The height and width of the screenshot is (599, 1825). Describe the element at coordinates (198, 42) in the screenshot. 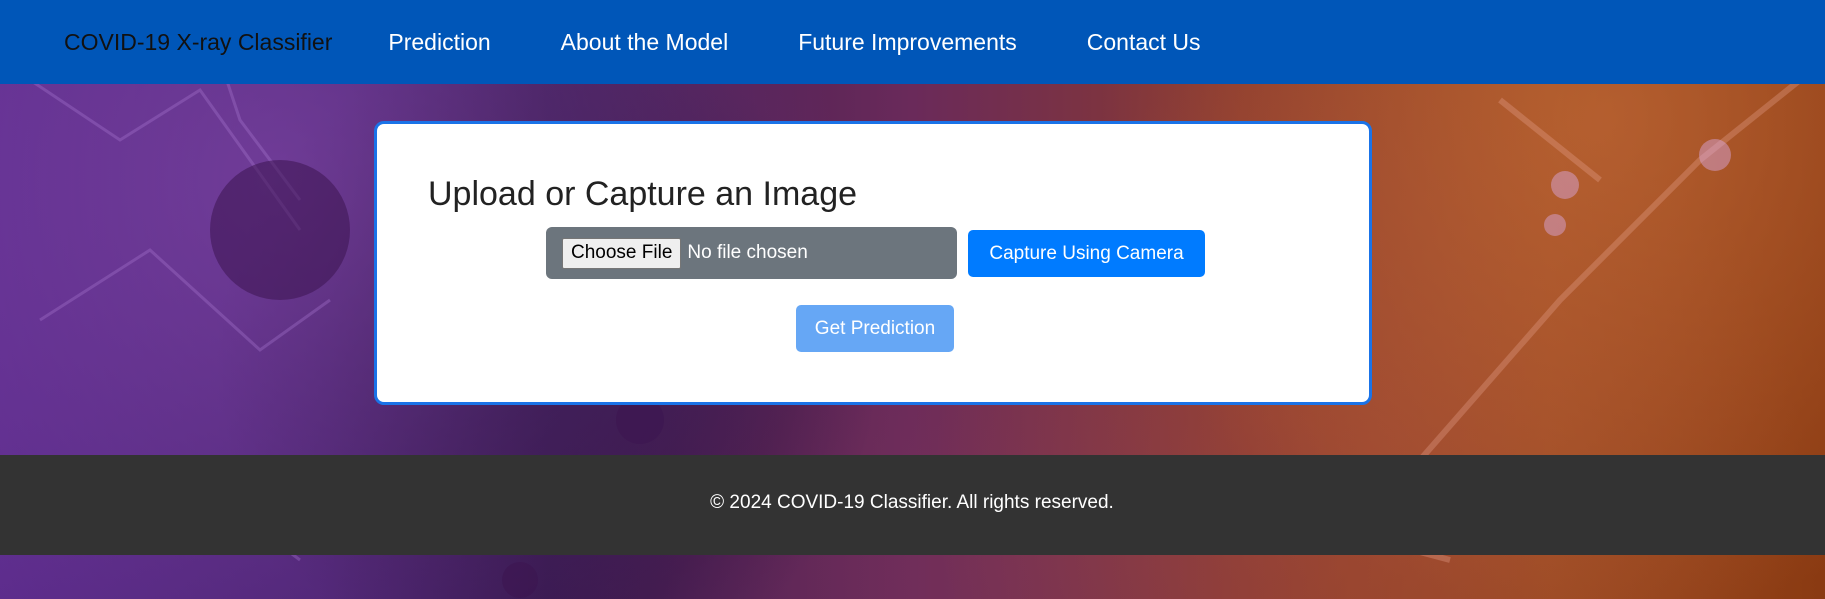

I see `brand-title: COVID-19 X-ray Classifier` at that location.